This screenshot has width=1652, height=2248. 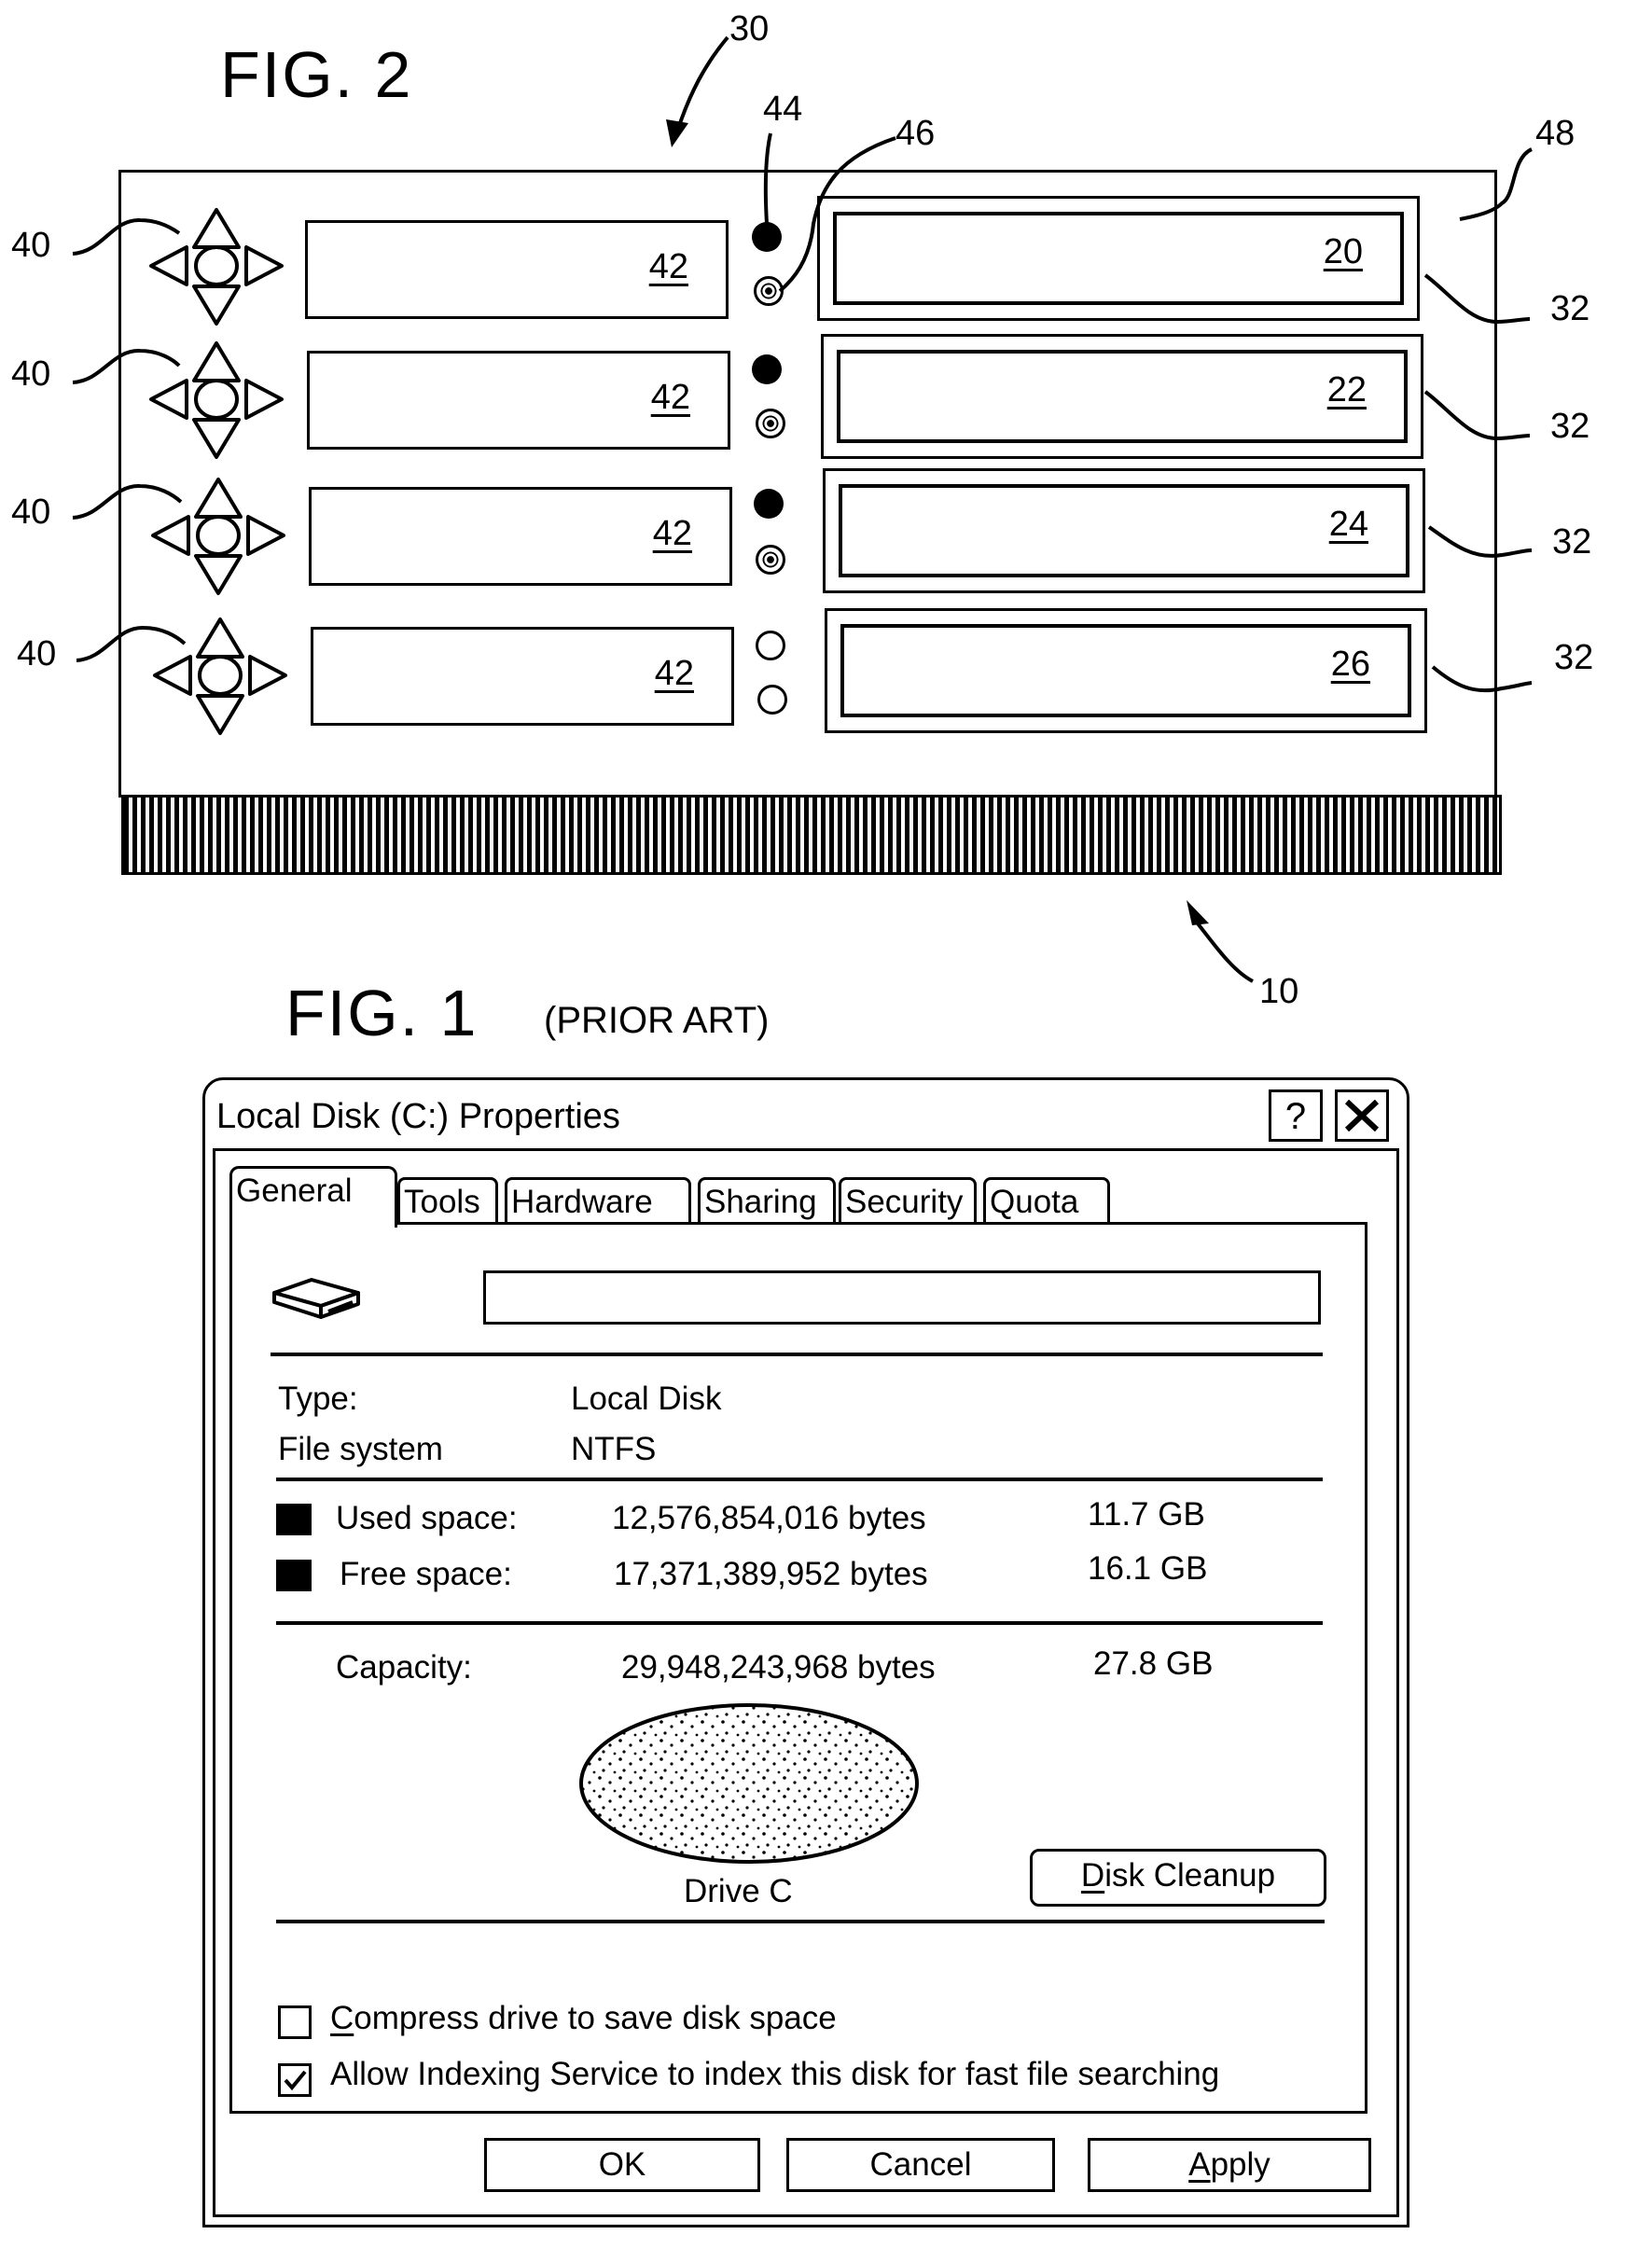 I want to click on drive-slot: 20, so click(x=1118, y=258).